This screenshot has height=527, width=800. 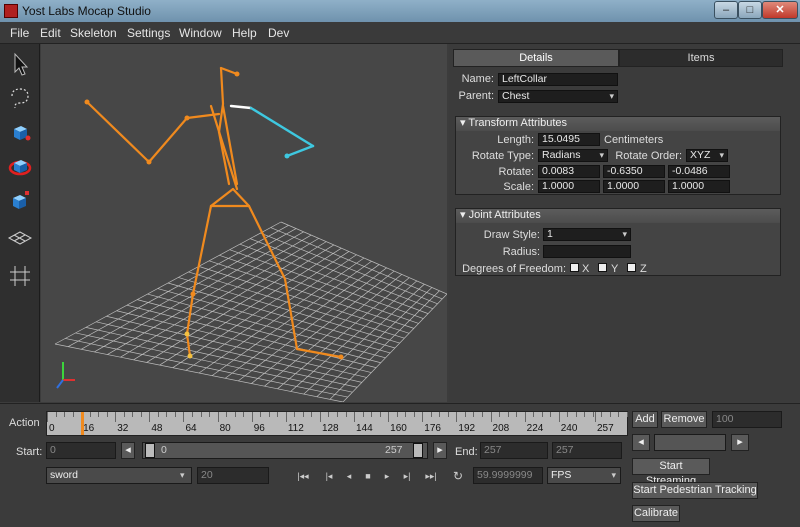 I want to click on menu-help: Help, so click(x=244, y=33).